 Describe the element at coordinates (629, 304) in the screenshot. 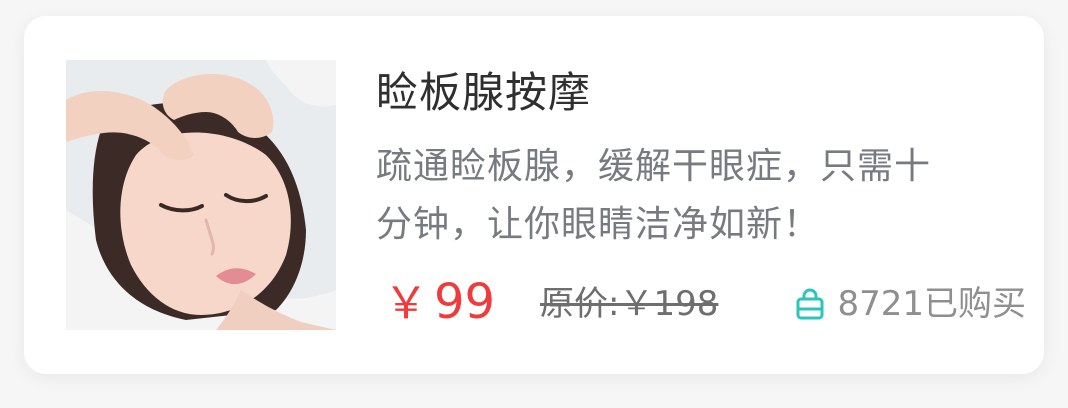

I see `original-price: 原价:￥198` at that location.